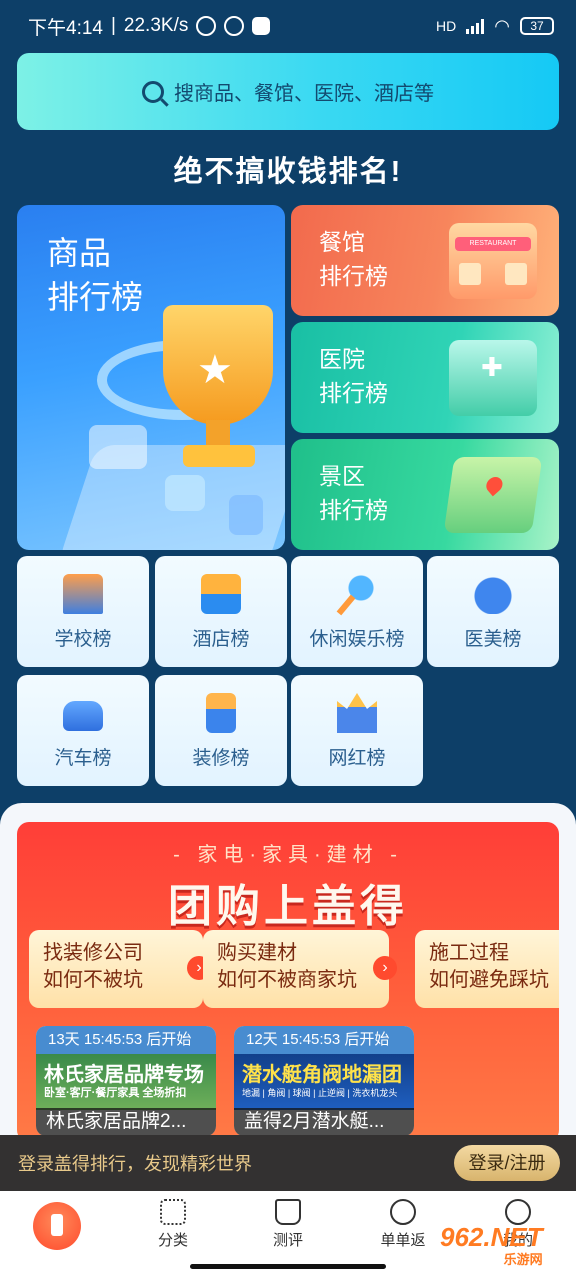 This screenshot has width=576, height=1280. What do you see at coordinates (446, 26) in the screenshot?
I see `hd-badge: HD` at bounding box center [446, 26].